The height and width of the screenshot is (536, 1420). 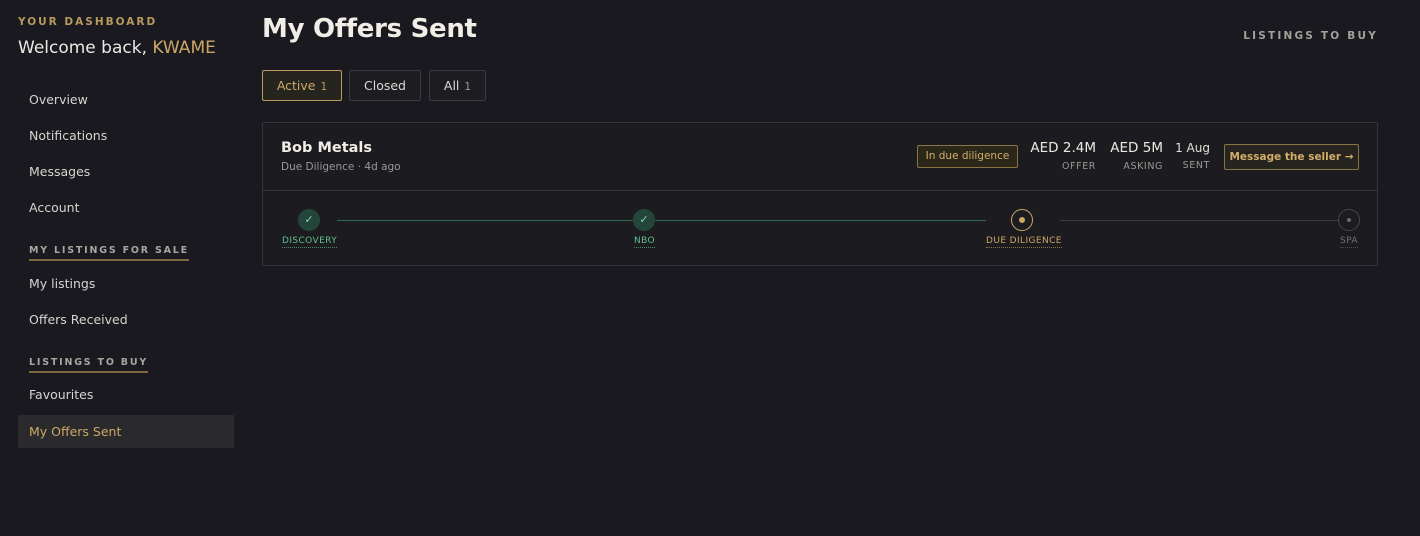 I want to click on user-name: KWAME, so click(x=184, y=48).